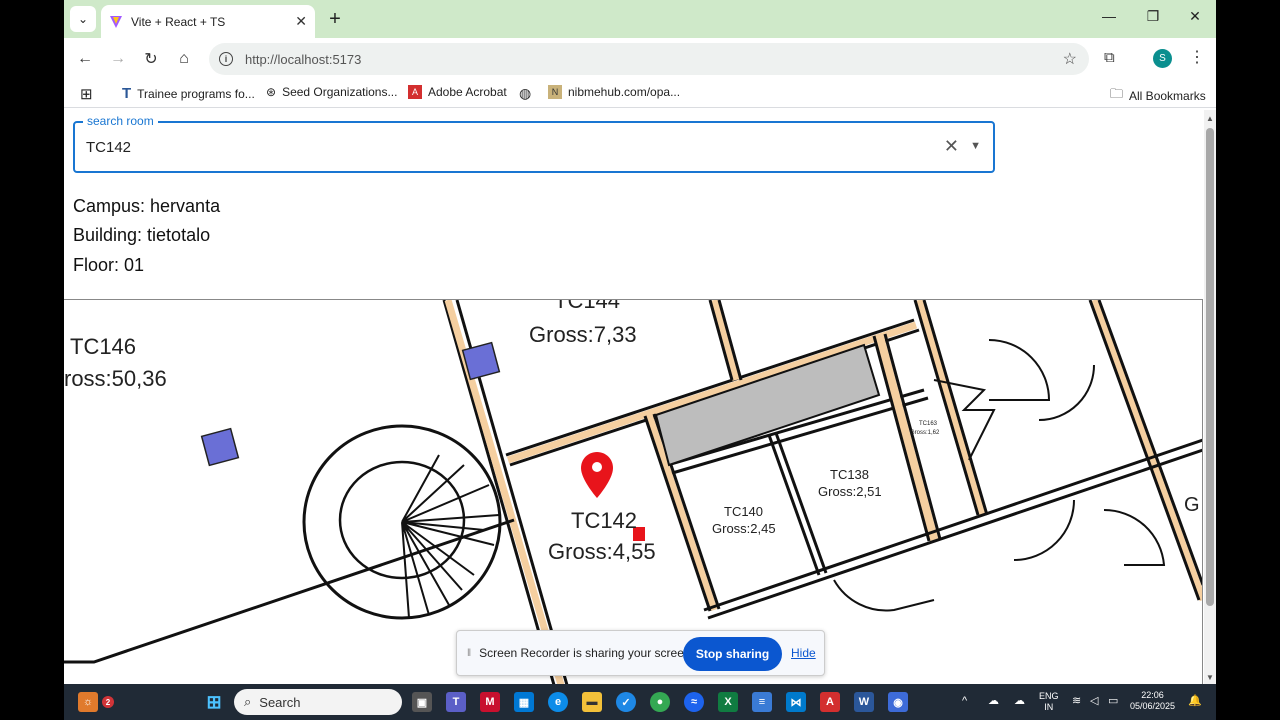 Image resolution: width=1280 pixels, height=720 pixels. What do you see at coordinates (1076, 701) in the screenshot?
I see `wifi-icon: ≋` at bounding box center [1076, 701].